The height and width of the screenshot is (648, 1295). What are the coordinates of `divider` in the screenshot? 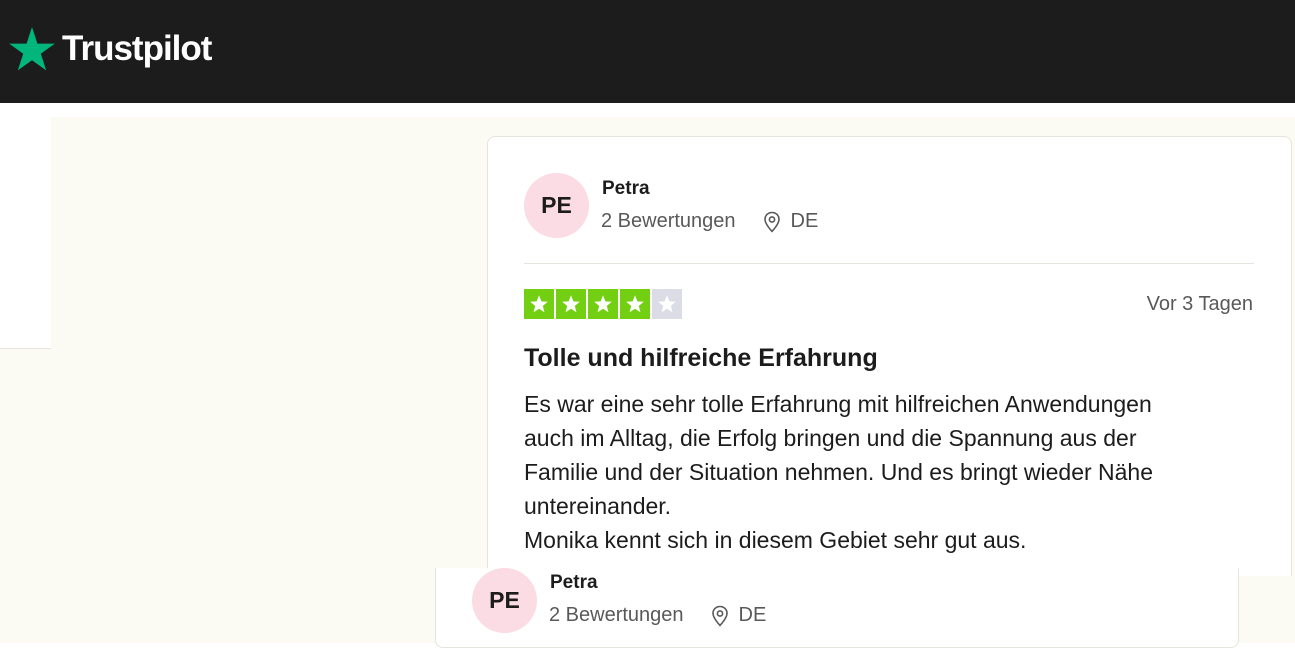 It's located at (889, 263).